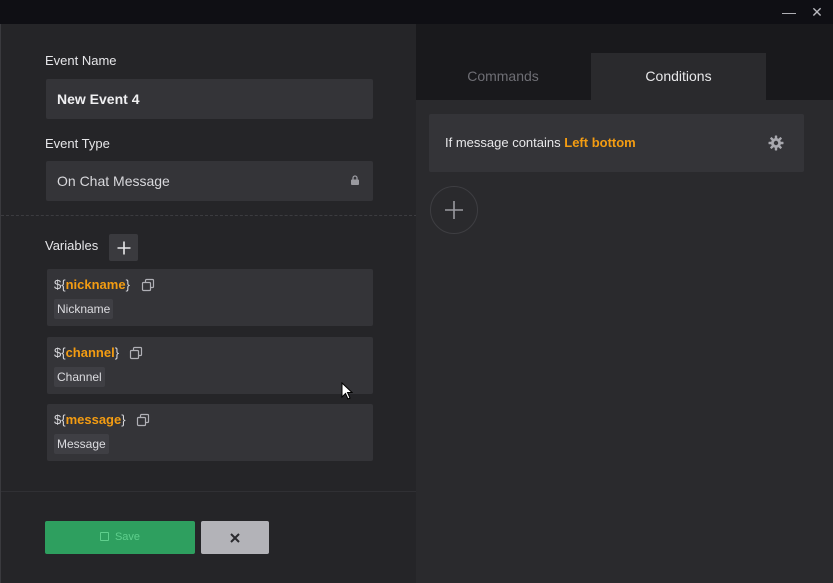 The image size is (833, 583). Describe the element at coordinates (209, 215) in the screenshot. I see `section-divider` at that location.